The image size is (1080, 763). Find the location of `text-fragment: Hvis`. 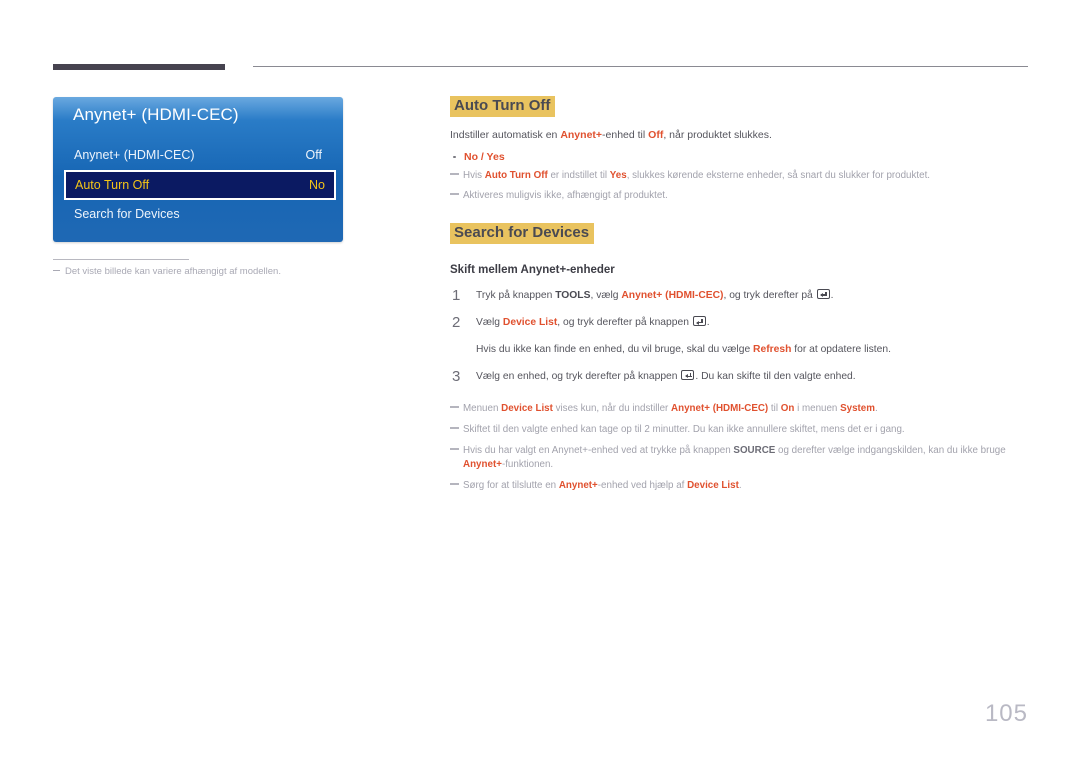

text-fragment: Hvis is located at coordinates (474, 175).